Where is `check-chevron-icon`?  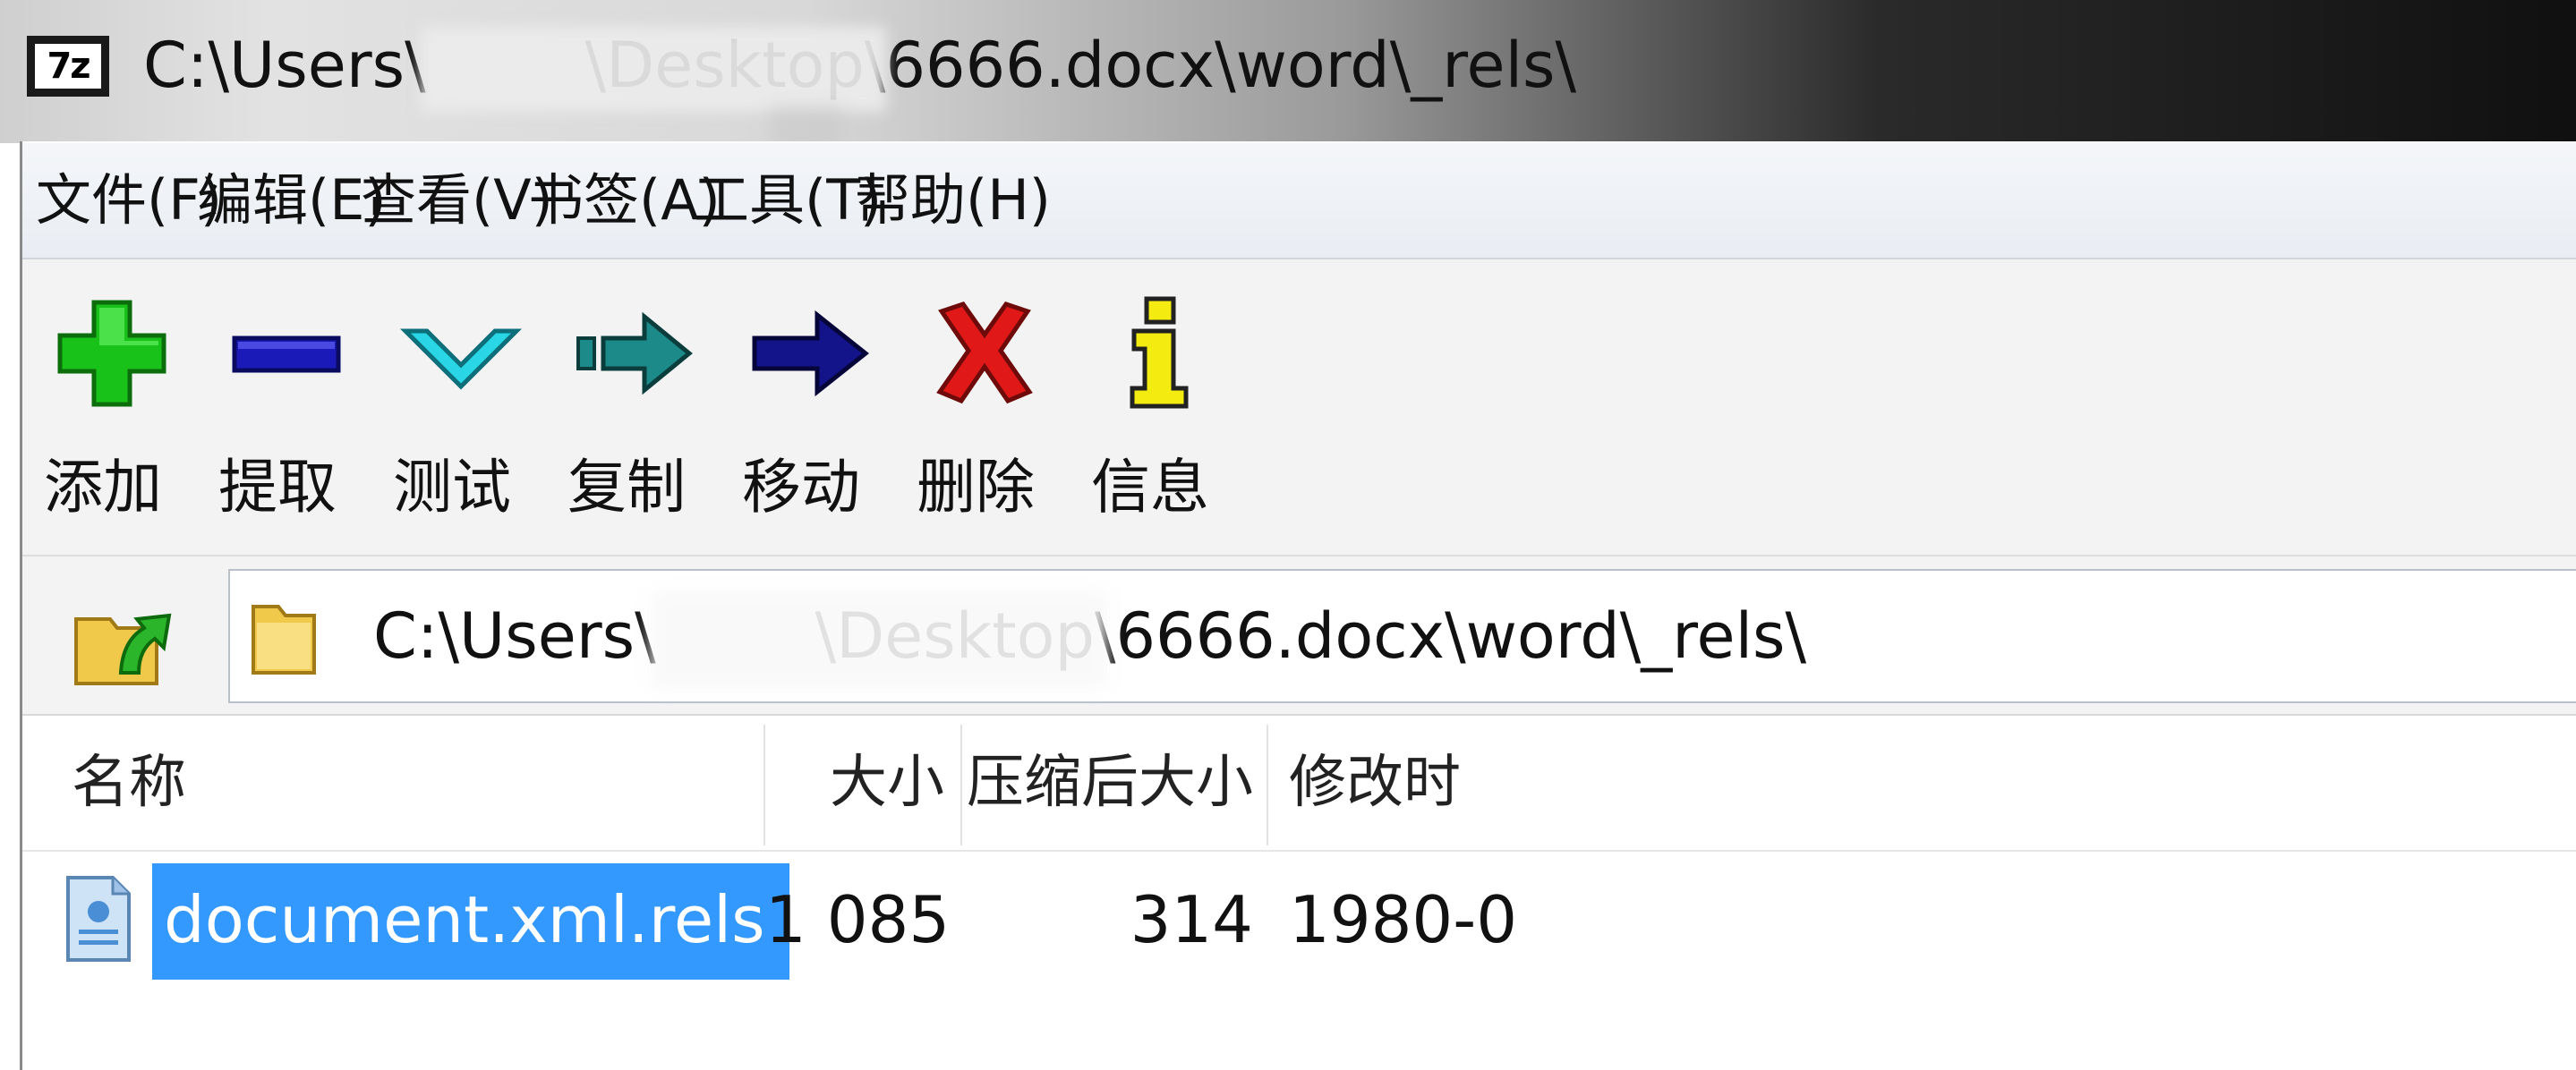
check-chevron-icon is located at coordinates (461, 359).